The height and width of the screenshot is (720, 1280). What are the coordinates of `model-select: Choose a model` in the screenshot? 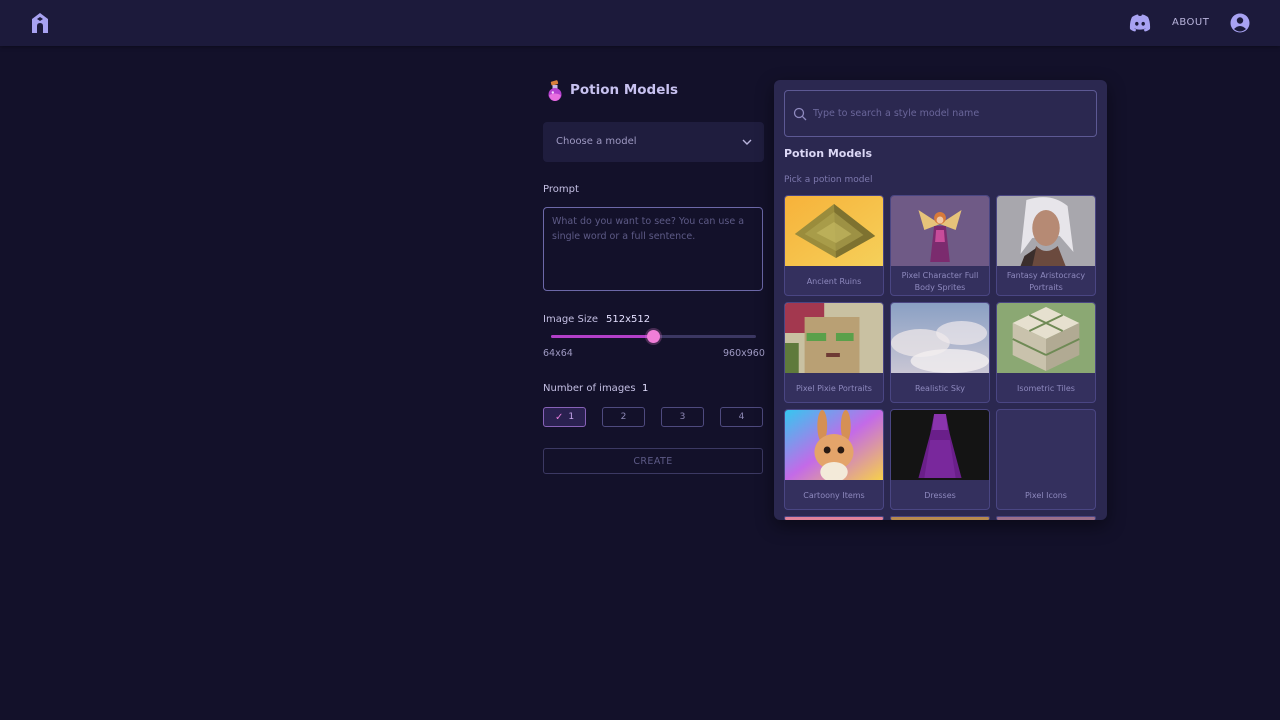 It's located at (653, 142).